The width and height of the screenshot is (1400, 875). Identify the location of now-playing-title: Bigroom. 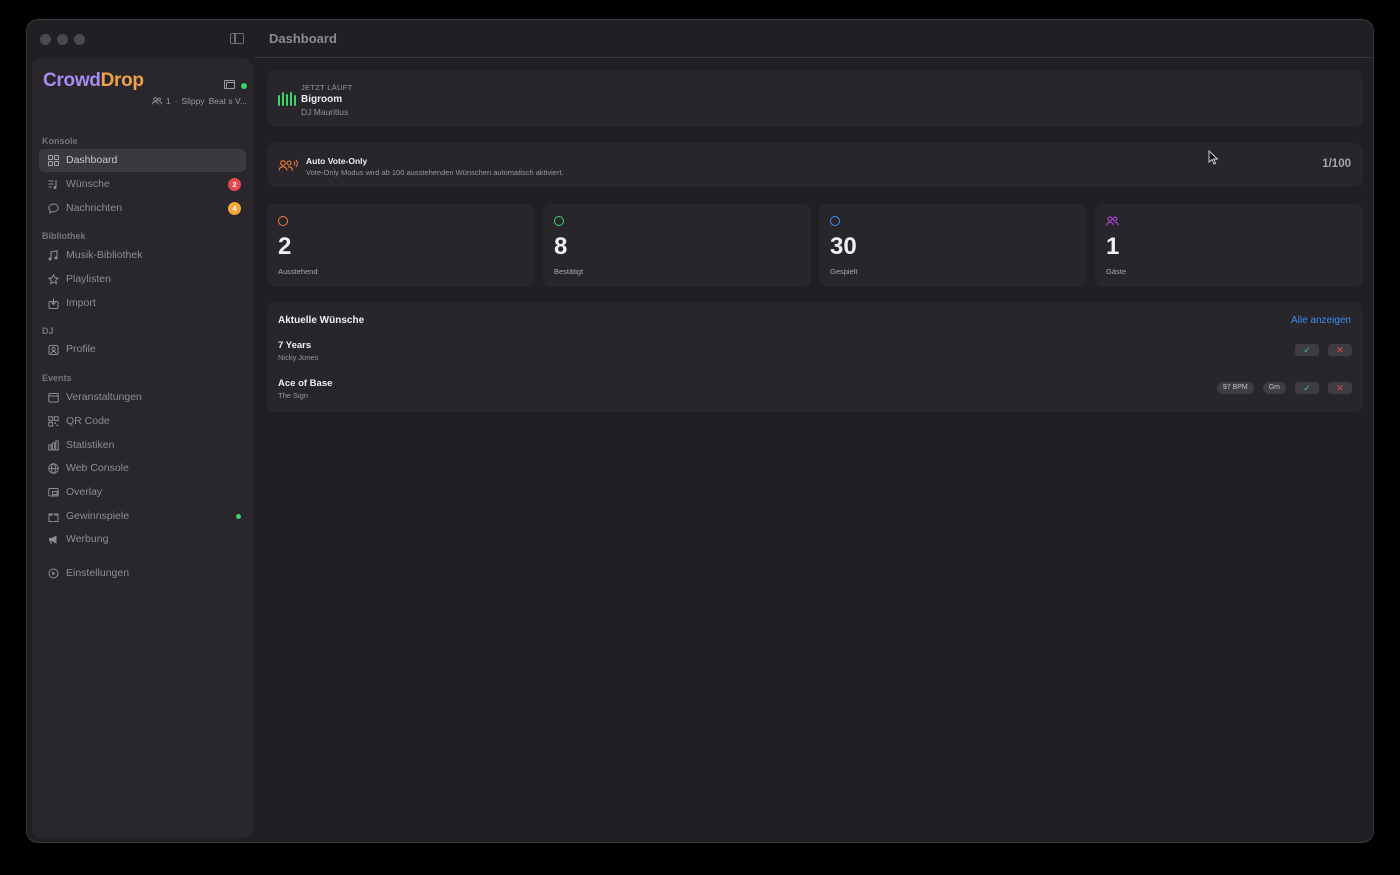
(322, 99).